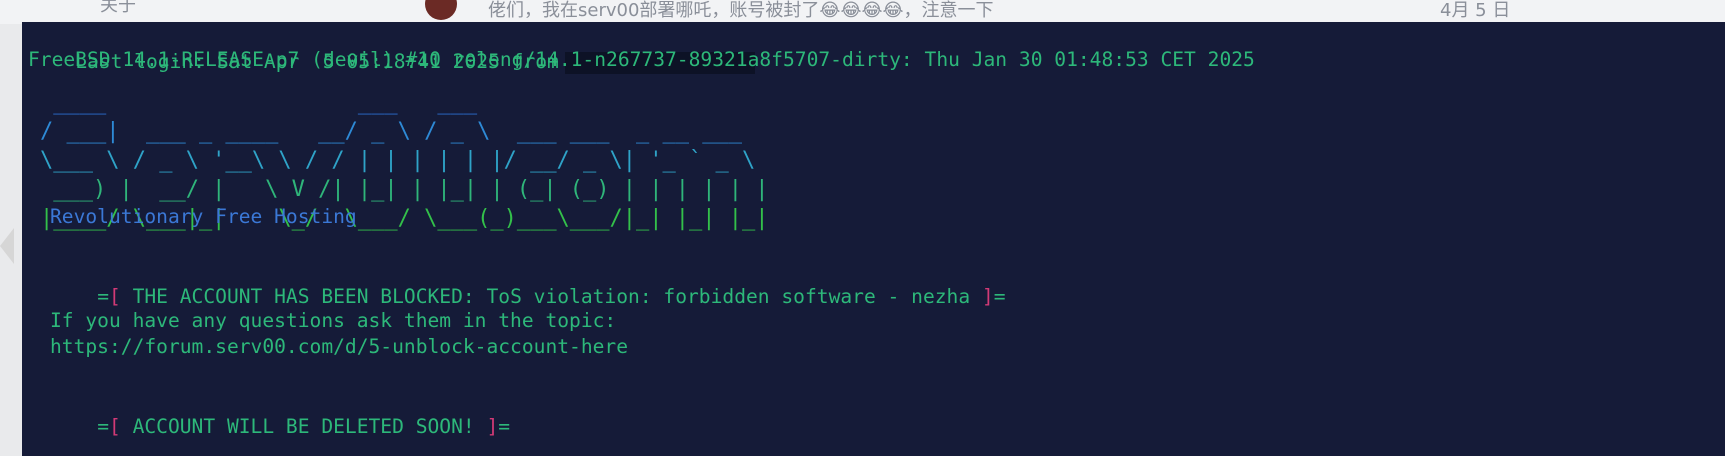  What do you see at coordinates (741, 11) in the screenshot?
I see `chat-message-preview: 佬们，我在serv00部署哪吒，账号被封了😂😂😂😂，注意一下` at bounding box center [741, 11].